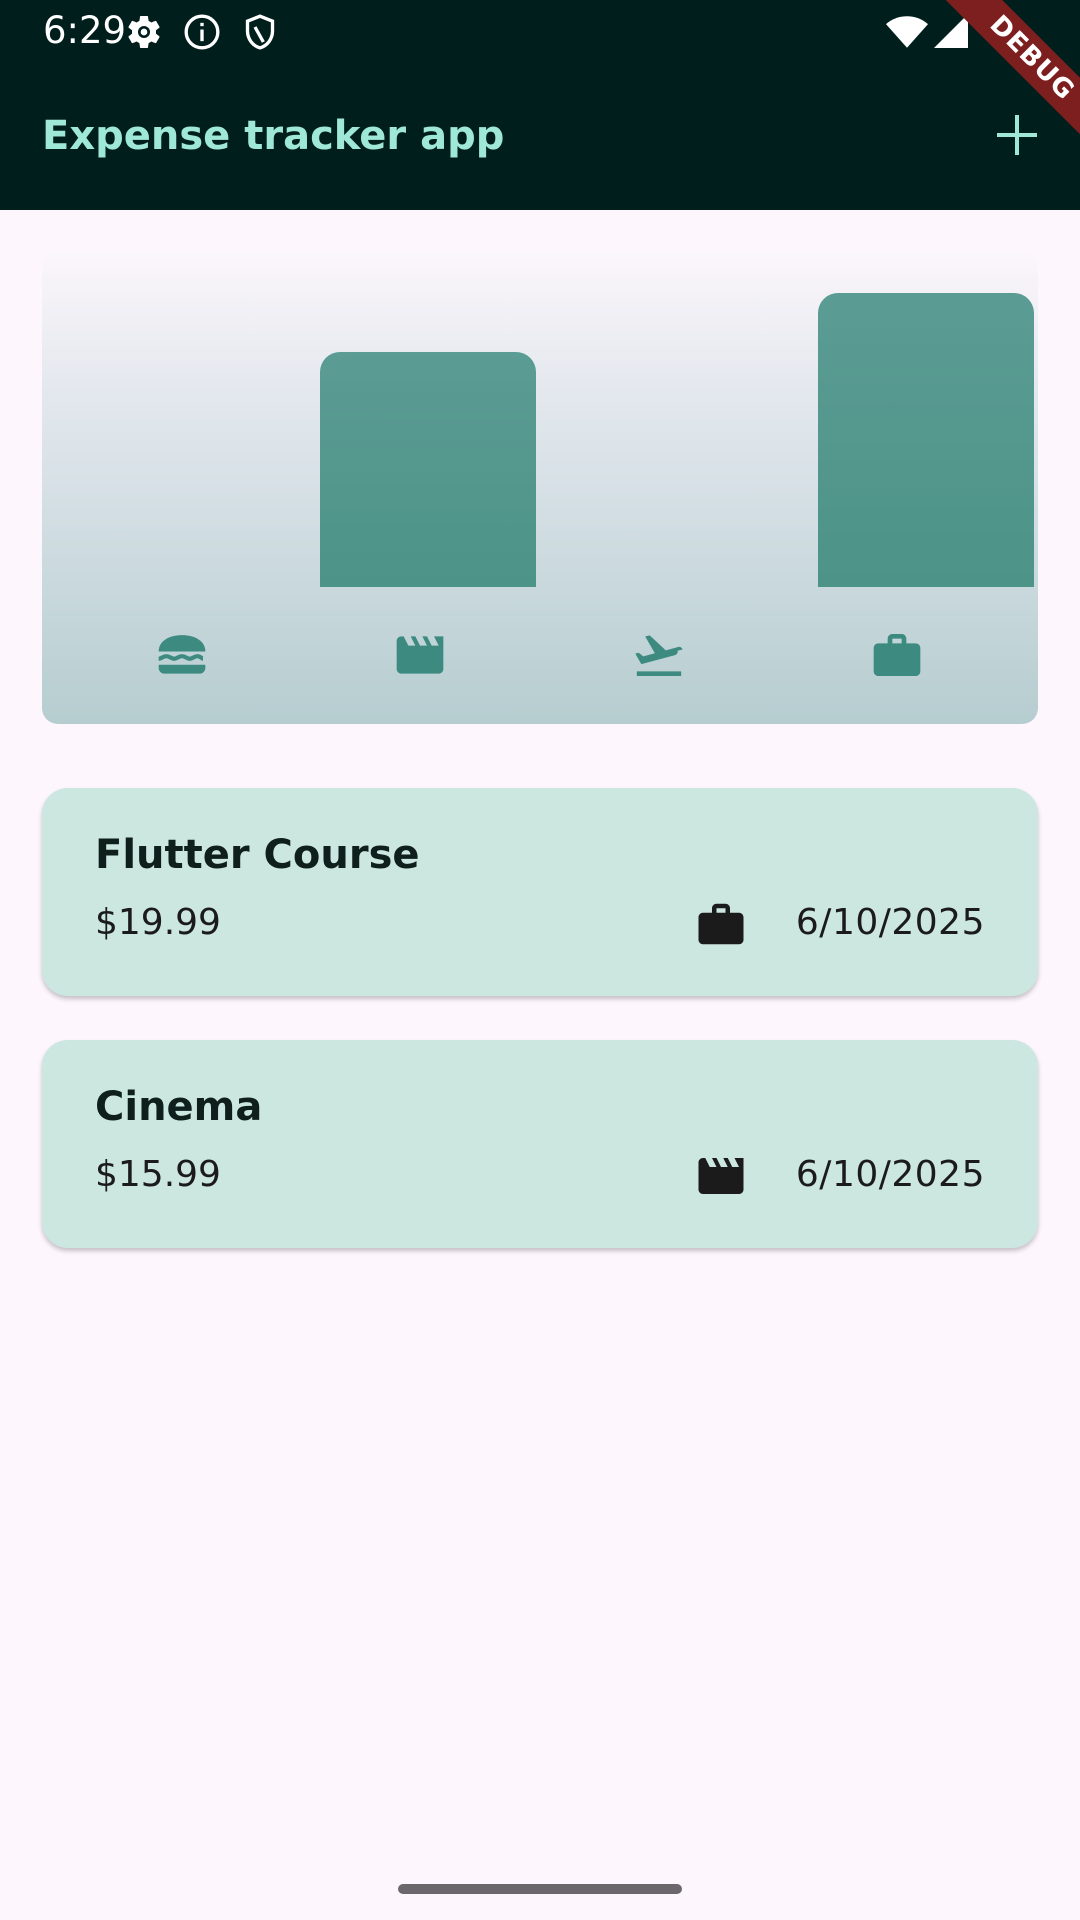 This screenshot has height=1920, width=1080. I want to click on expense-item-flutter-course: Flutter Course $19.99 6/10/2025, so click(540, 892).